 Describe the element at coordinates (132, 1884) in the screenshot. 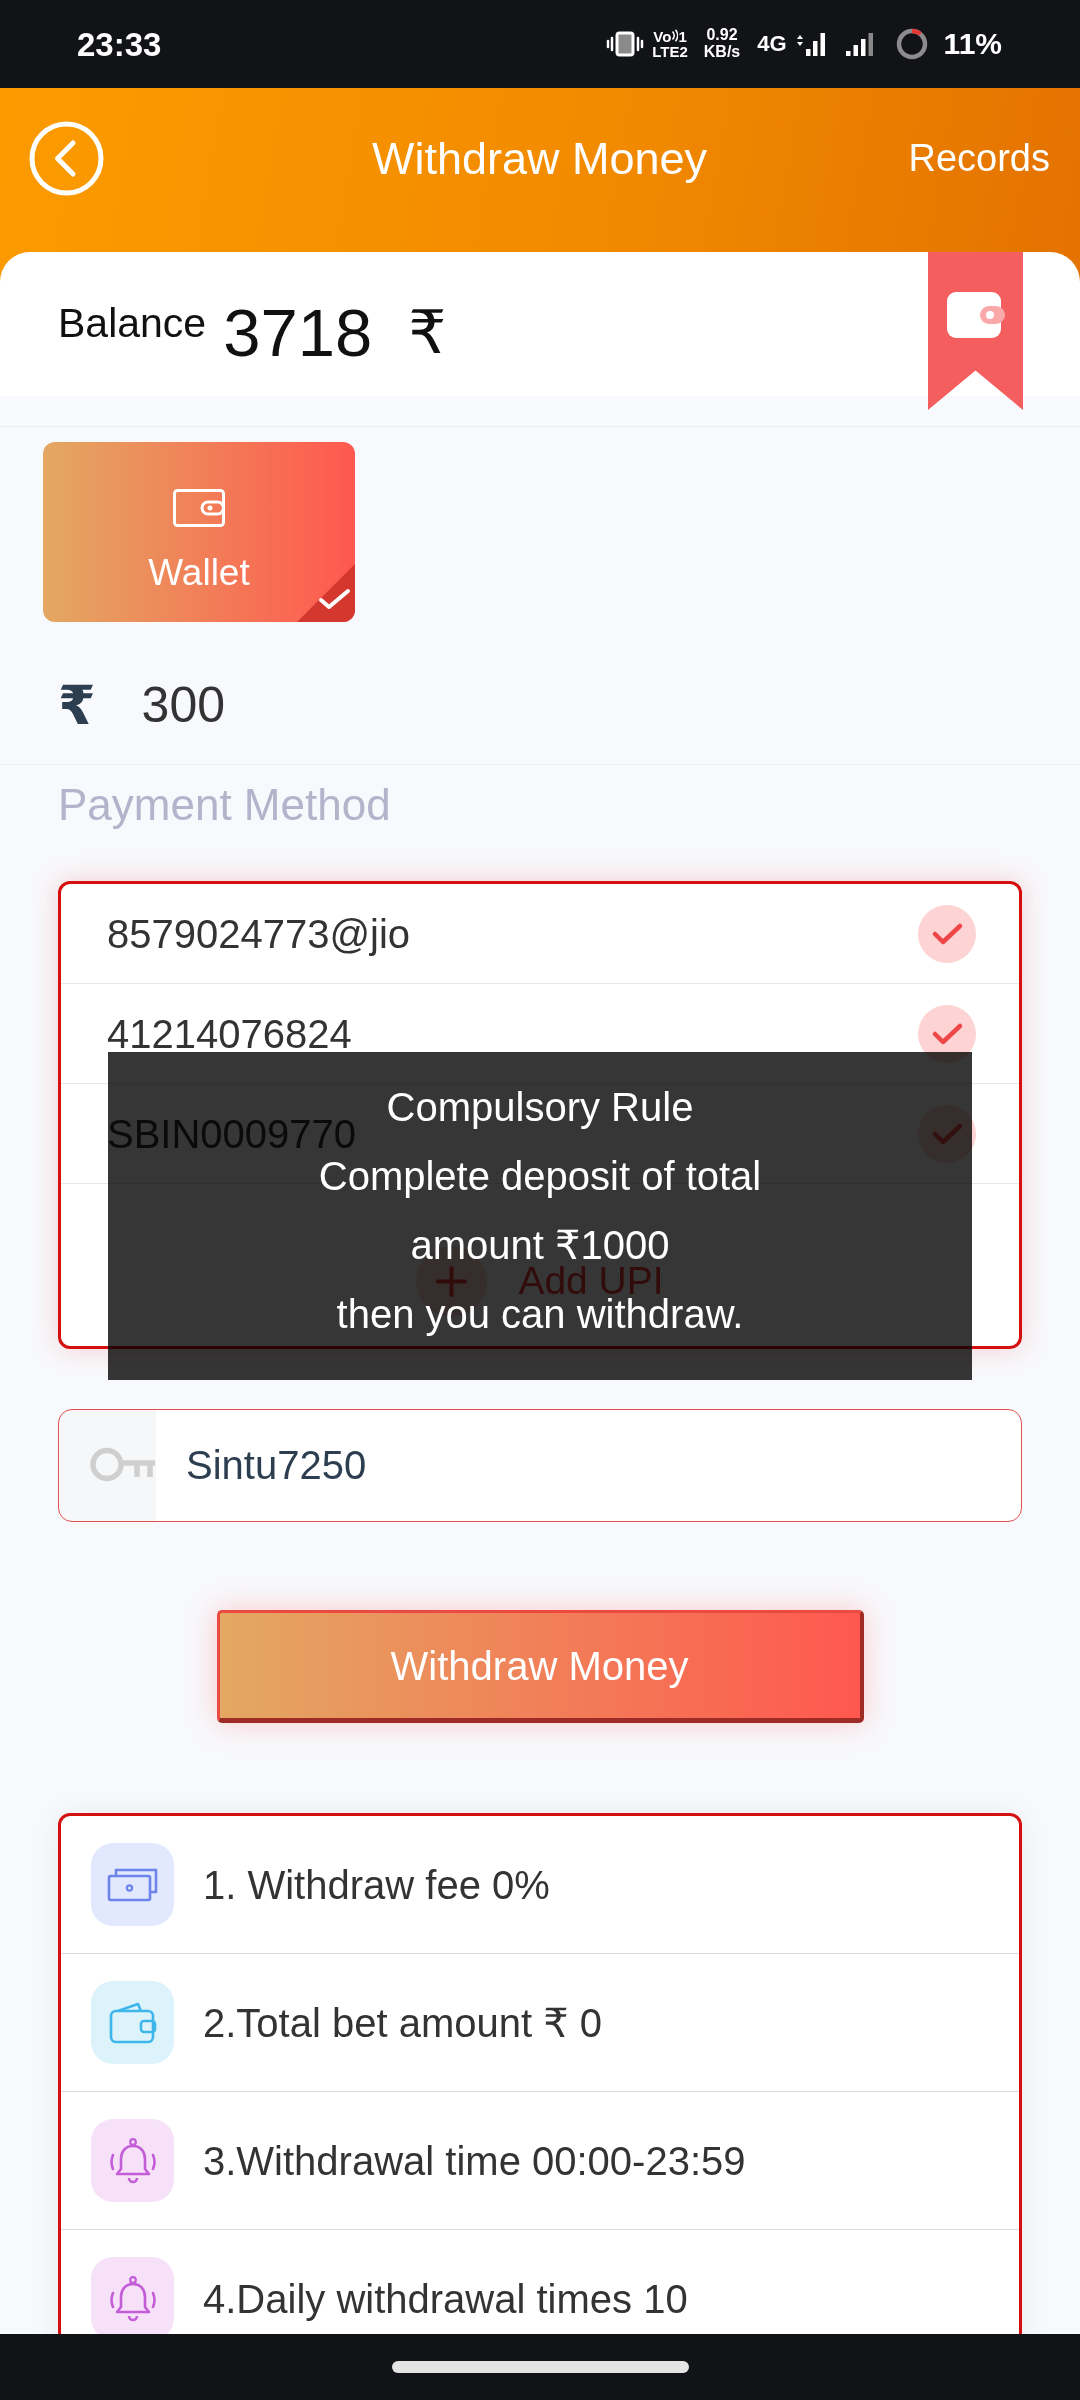

I see `cash-icon` at that location.